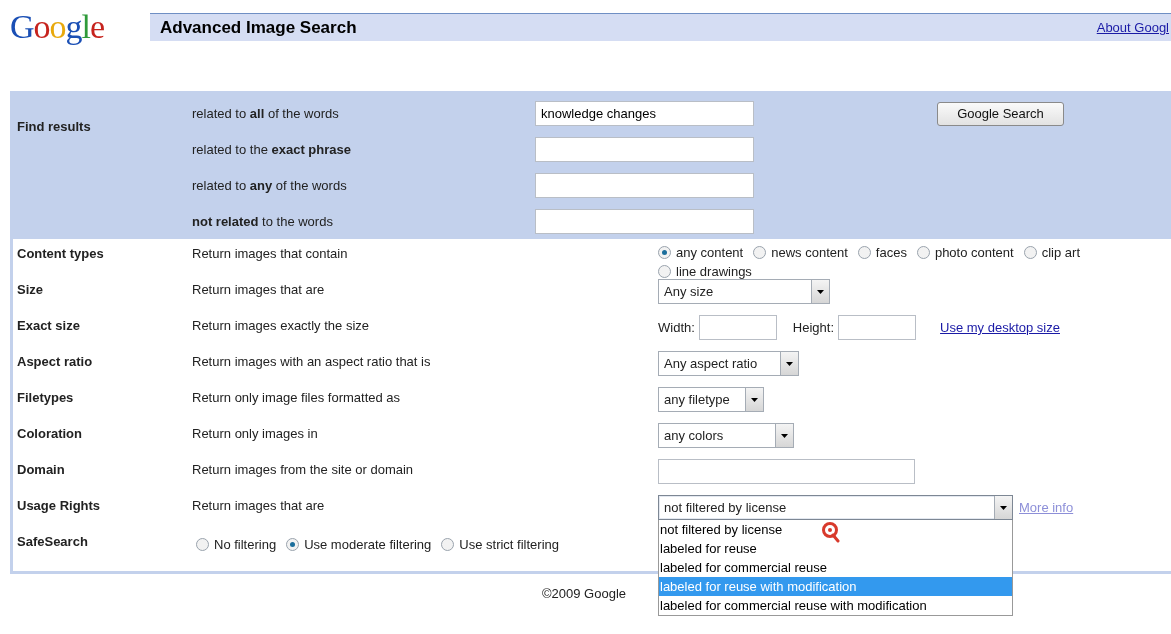  What do you see at coordinates (45, 397) in the screenshot?
I see `option-label: Filetypes` at bounding box center [45, 397].